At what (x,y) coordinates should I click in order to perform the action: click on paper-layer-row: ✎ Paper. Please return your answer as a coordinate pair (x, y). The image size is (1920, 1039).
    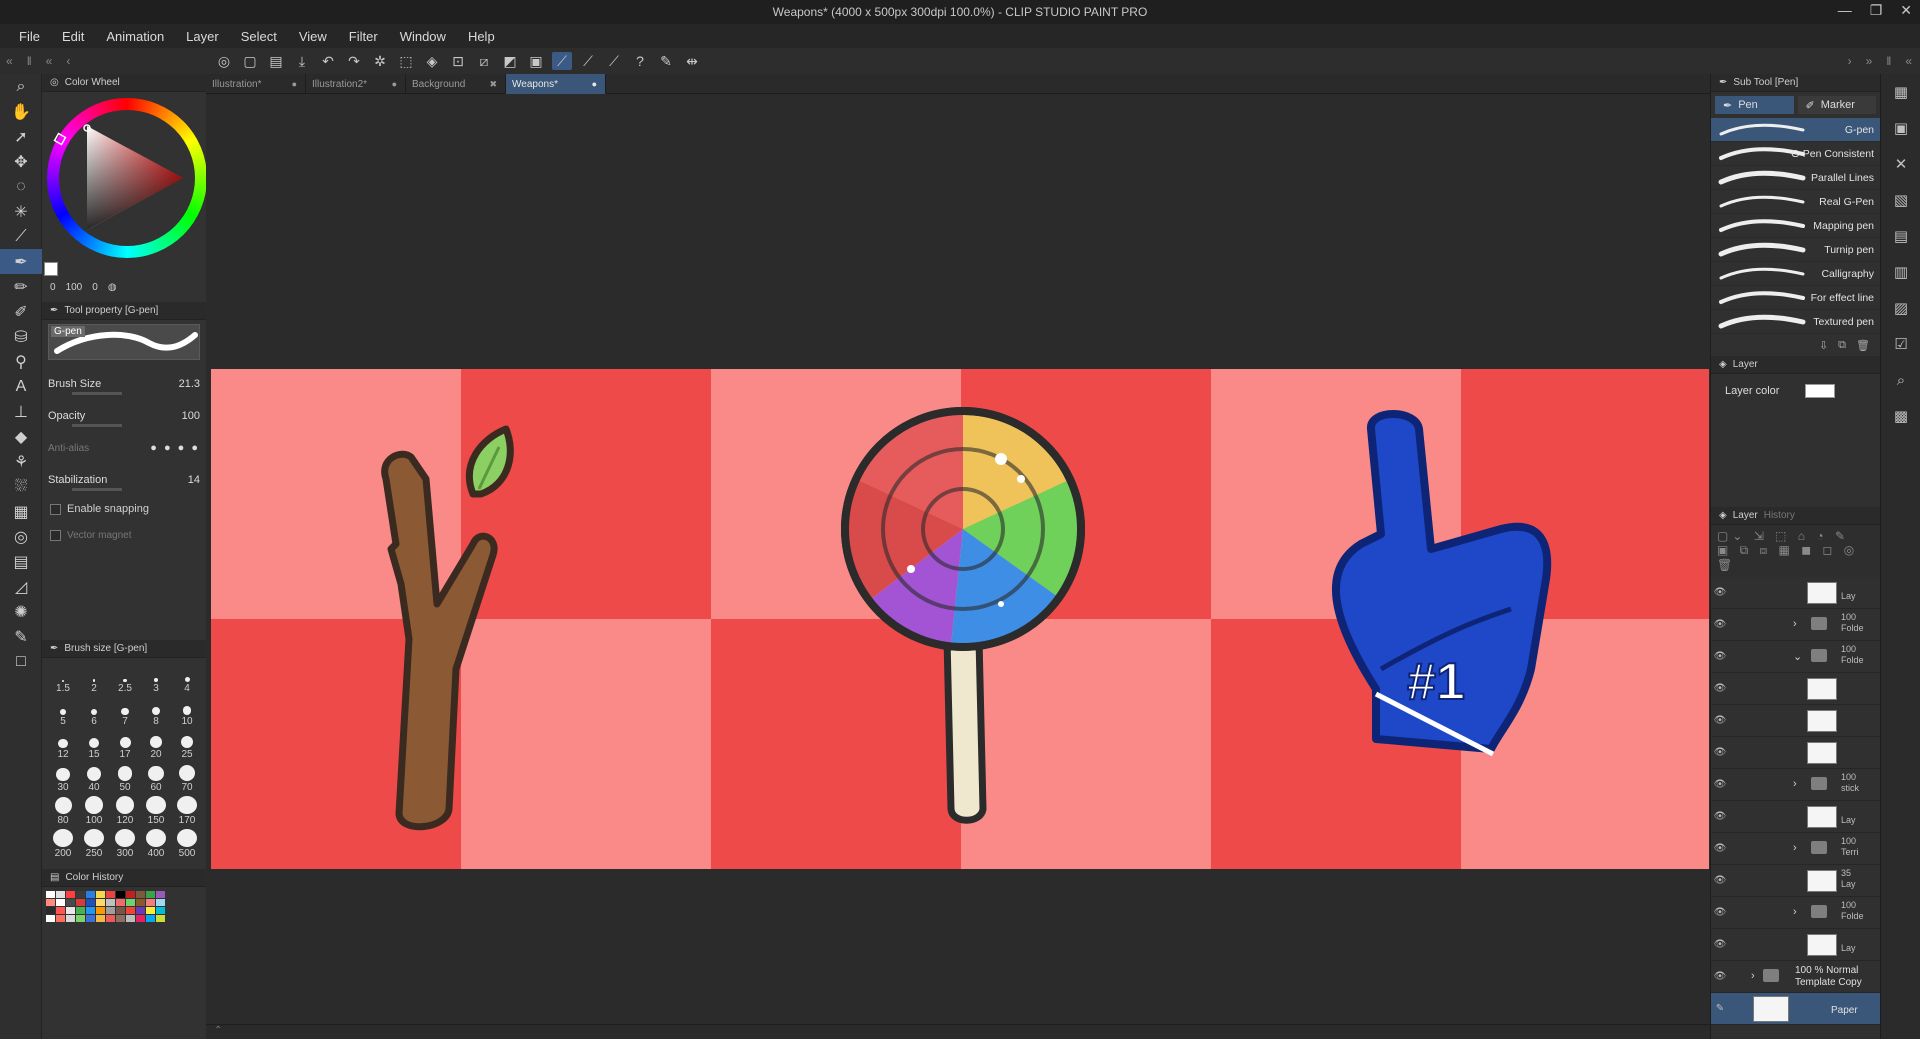
    Looking at the image, I should click on (1796, 1009).